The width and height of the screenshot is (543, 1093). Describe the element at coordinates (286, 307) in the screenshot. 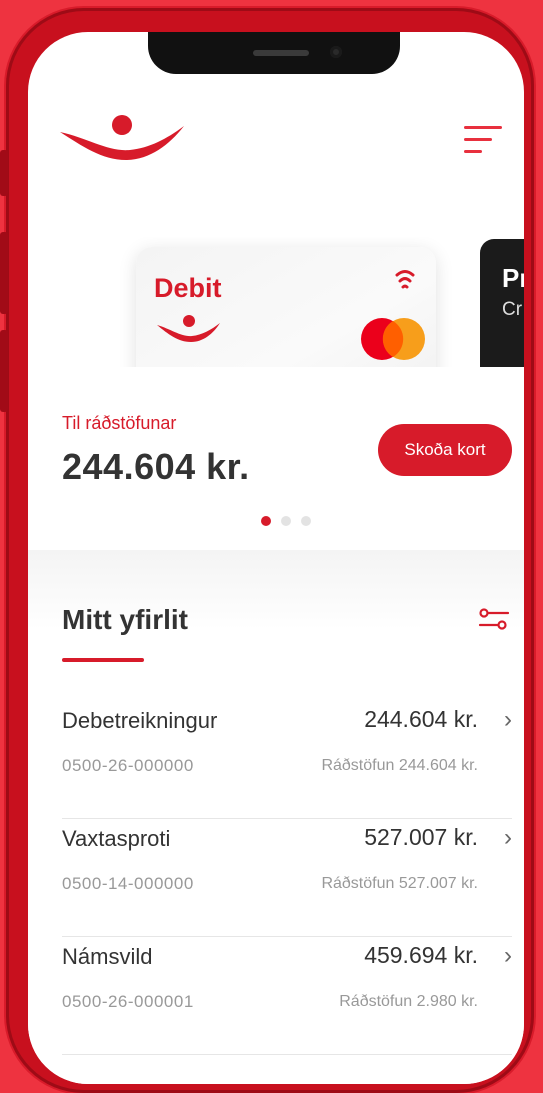

I see `debit-card: Debit` at that location.